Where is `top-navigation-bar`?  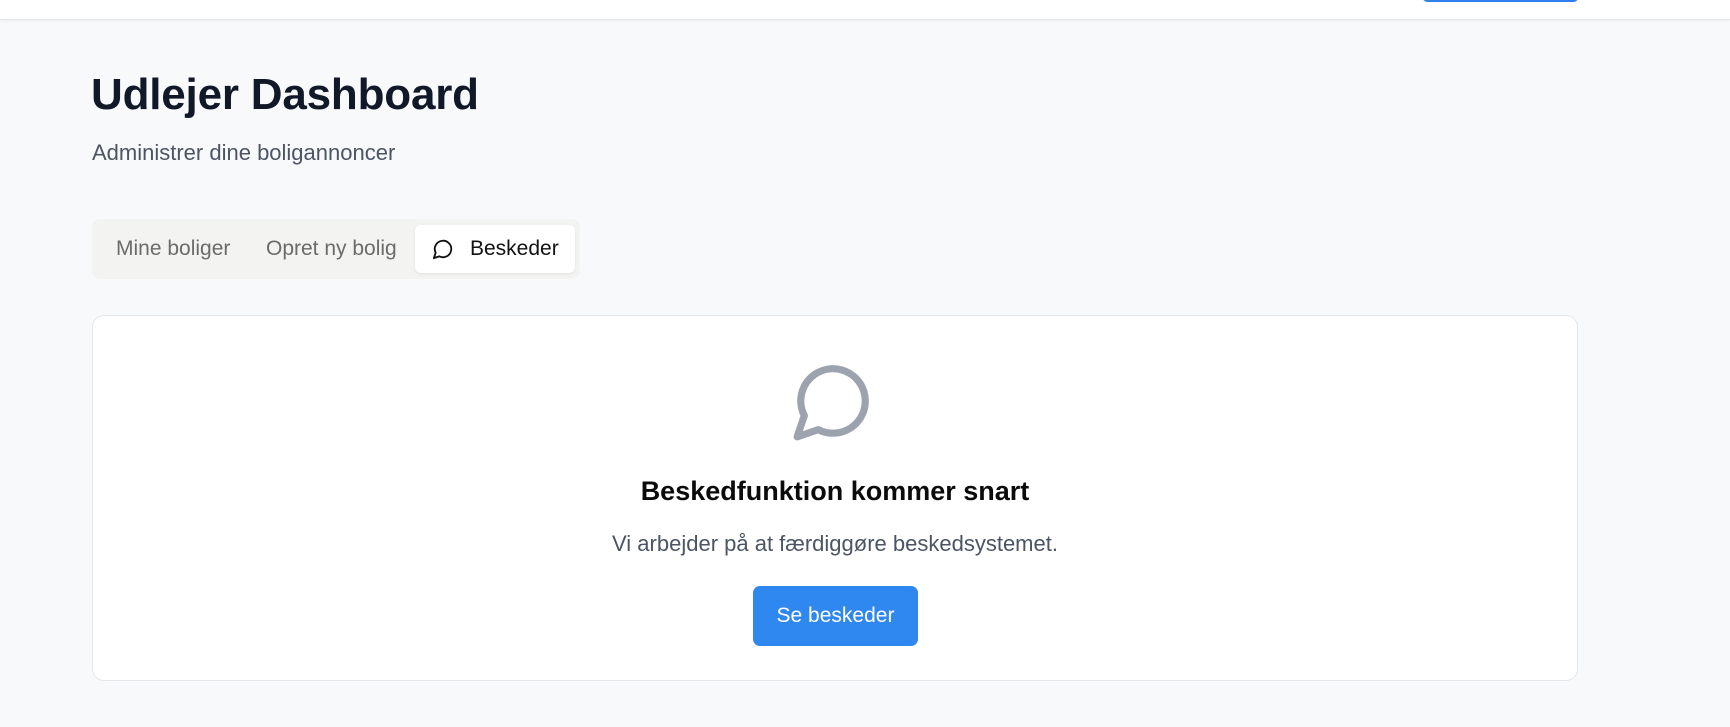 top-navigation-bar is located at coordinates (865, 10).